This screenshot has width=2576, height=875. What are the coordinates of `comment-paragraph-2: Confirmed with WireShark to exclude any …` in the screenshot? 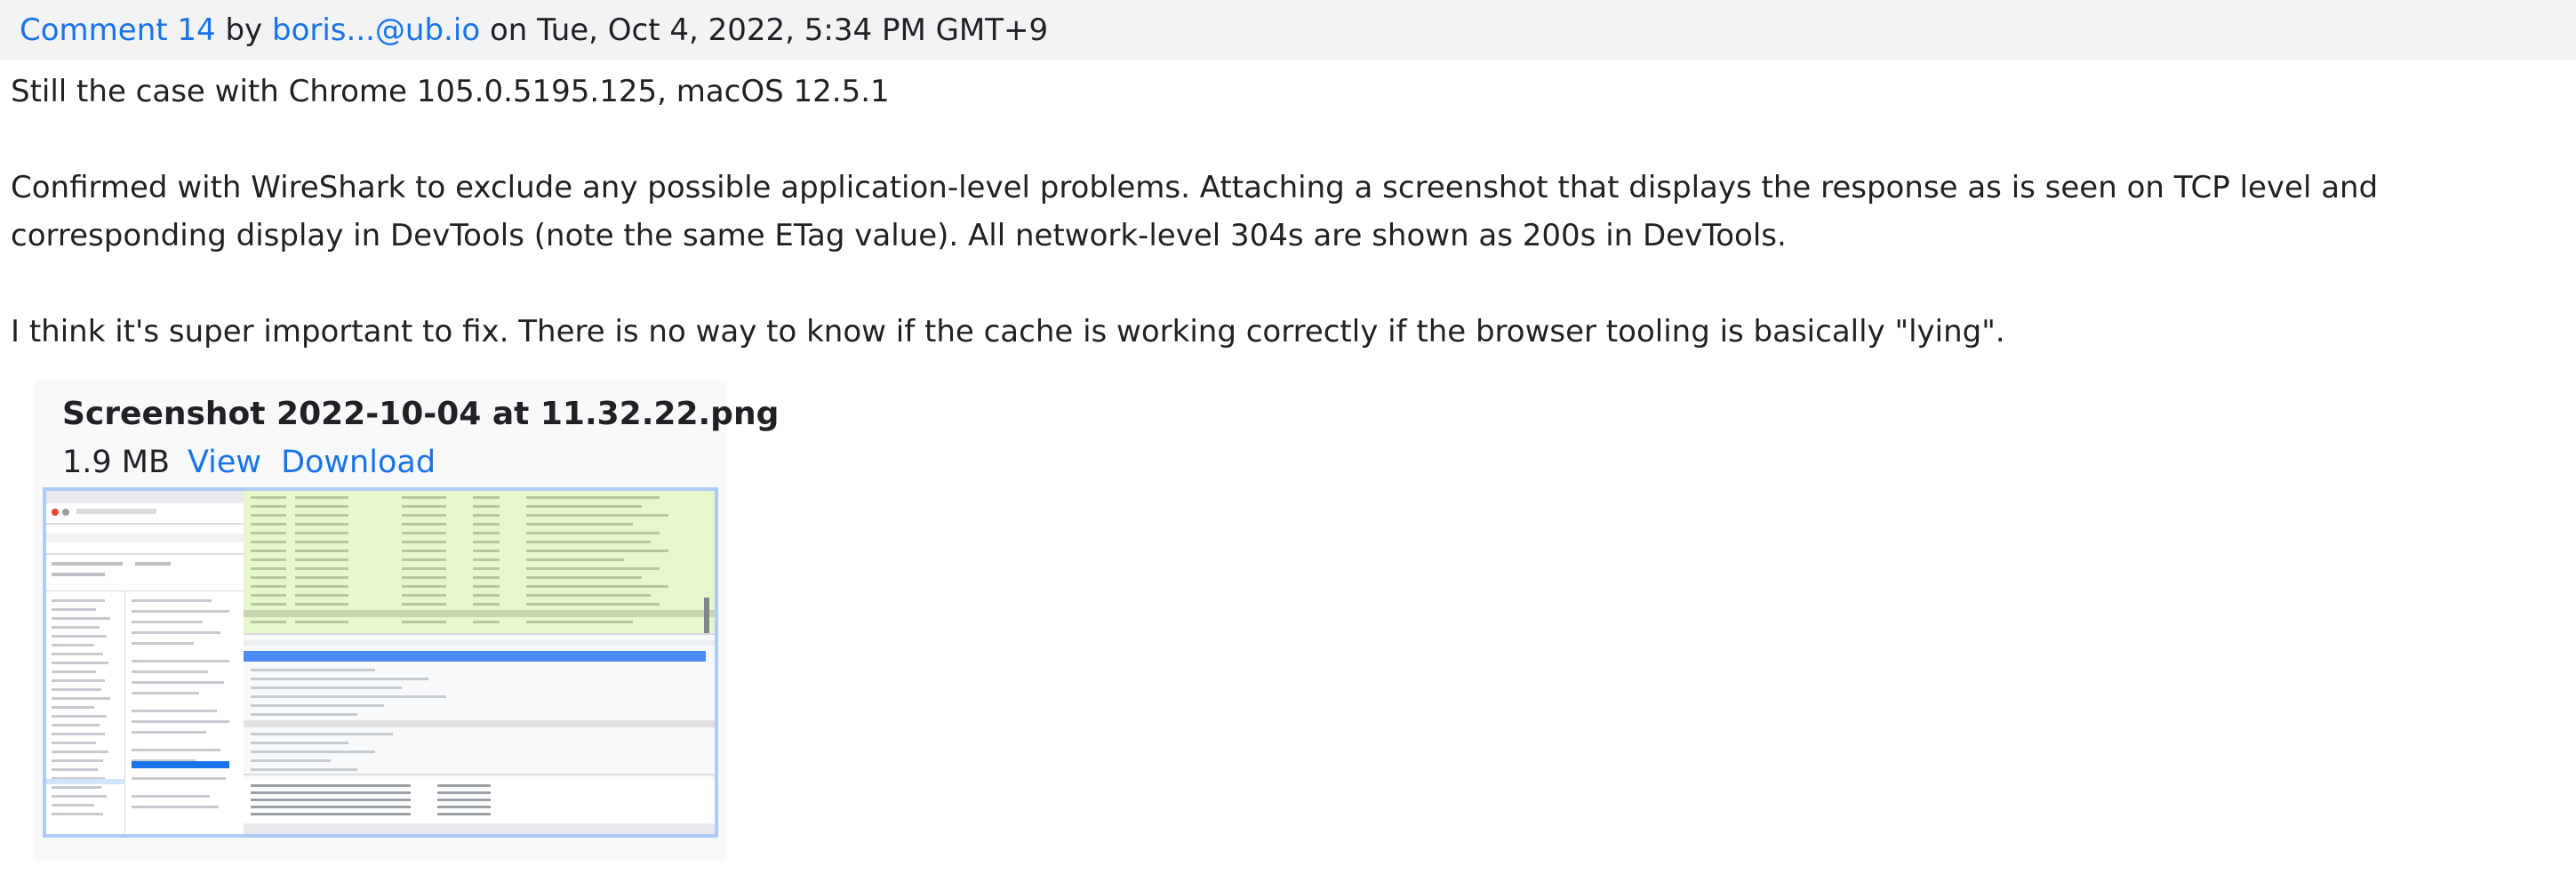 It's located at (1195, 212).